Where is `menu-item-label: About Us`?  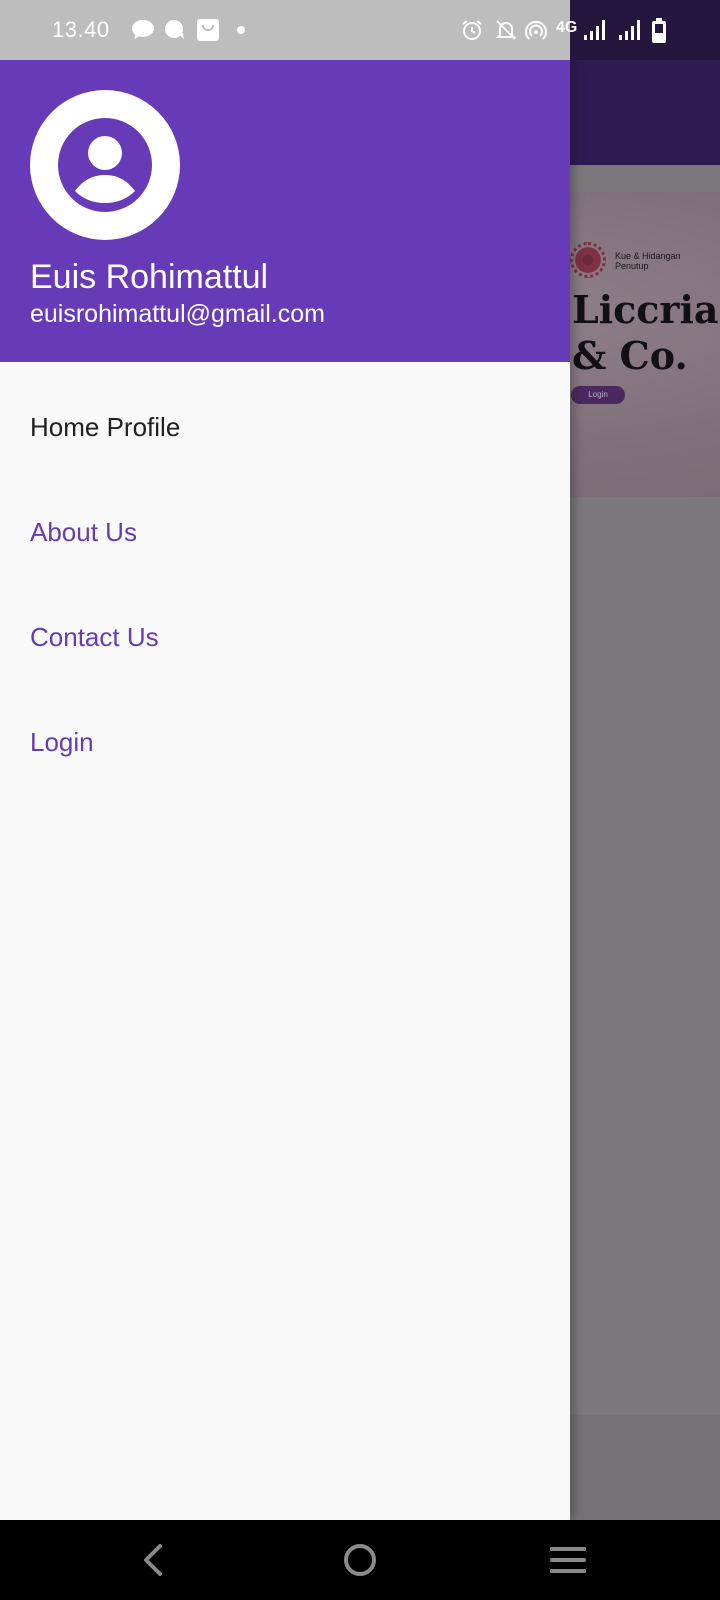
menu-item-label: About Us is located at coordinates (83, 532).